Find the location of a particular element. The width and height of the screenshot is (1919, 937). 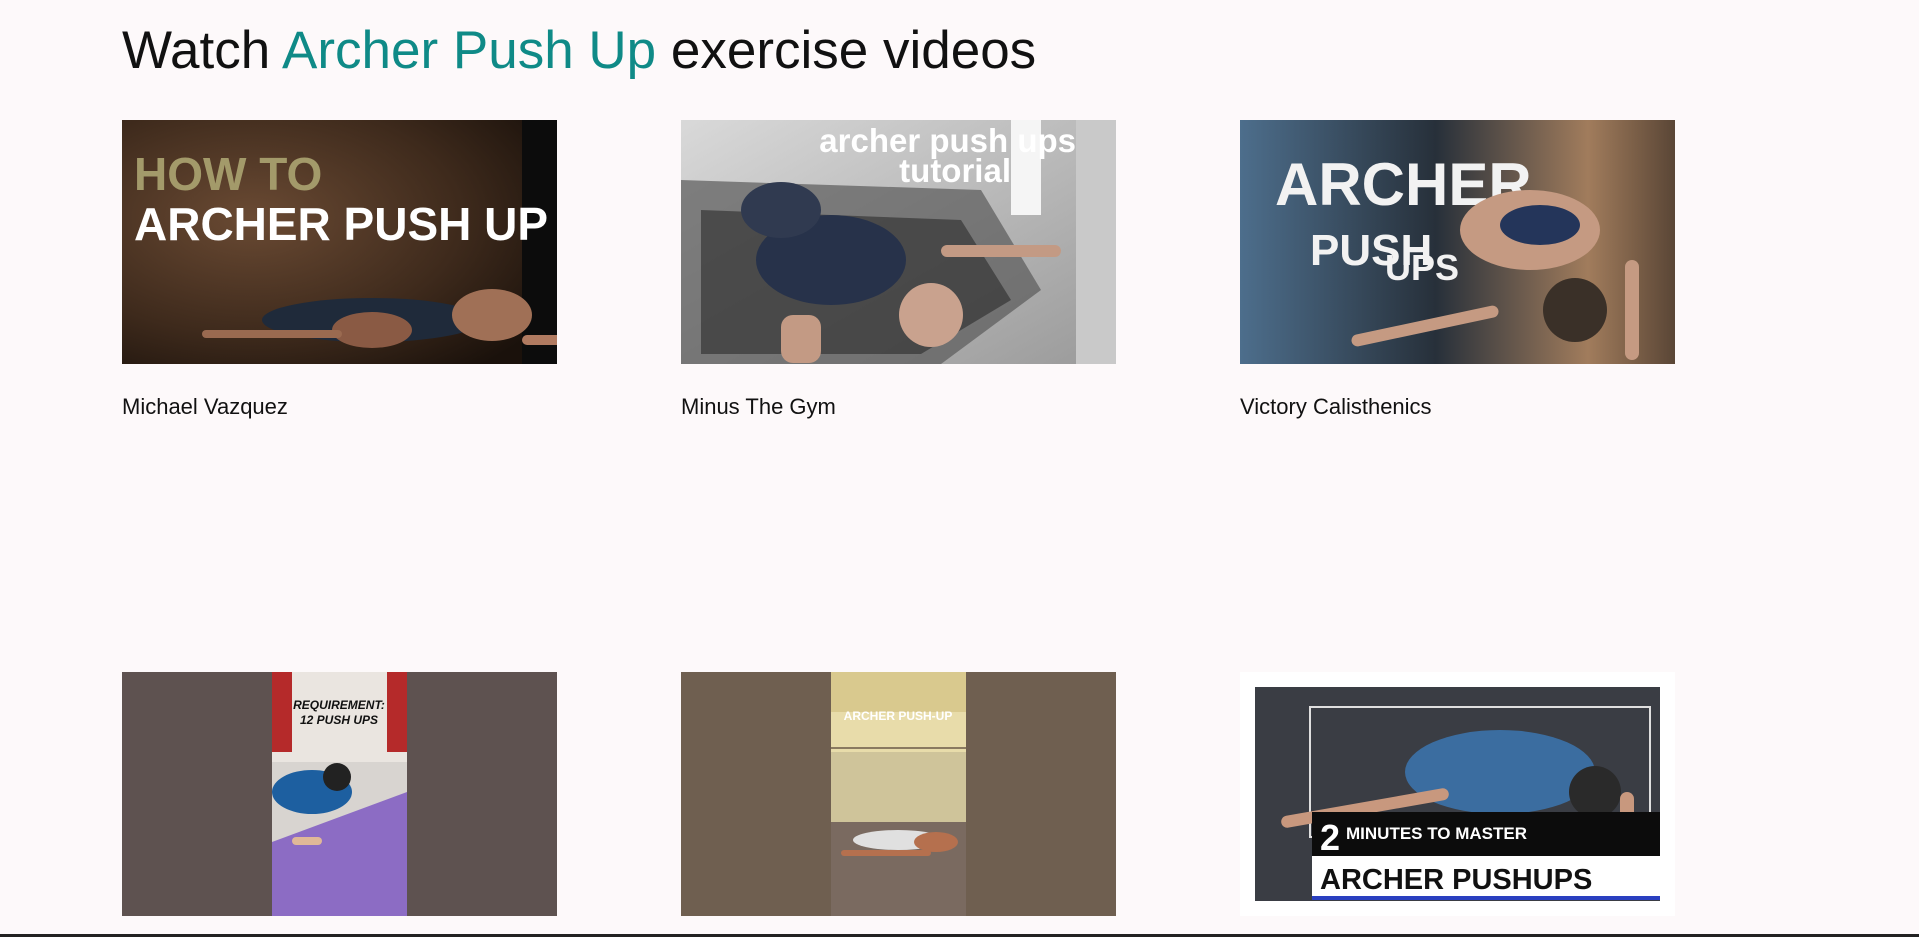

svg-text: 2 is located at coordinates (1330, 837).